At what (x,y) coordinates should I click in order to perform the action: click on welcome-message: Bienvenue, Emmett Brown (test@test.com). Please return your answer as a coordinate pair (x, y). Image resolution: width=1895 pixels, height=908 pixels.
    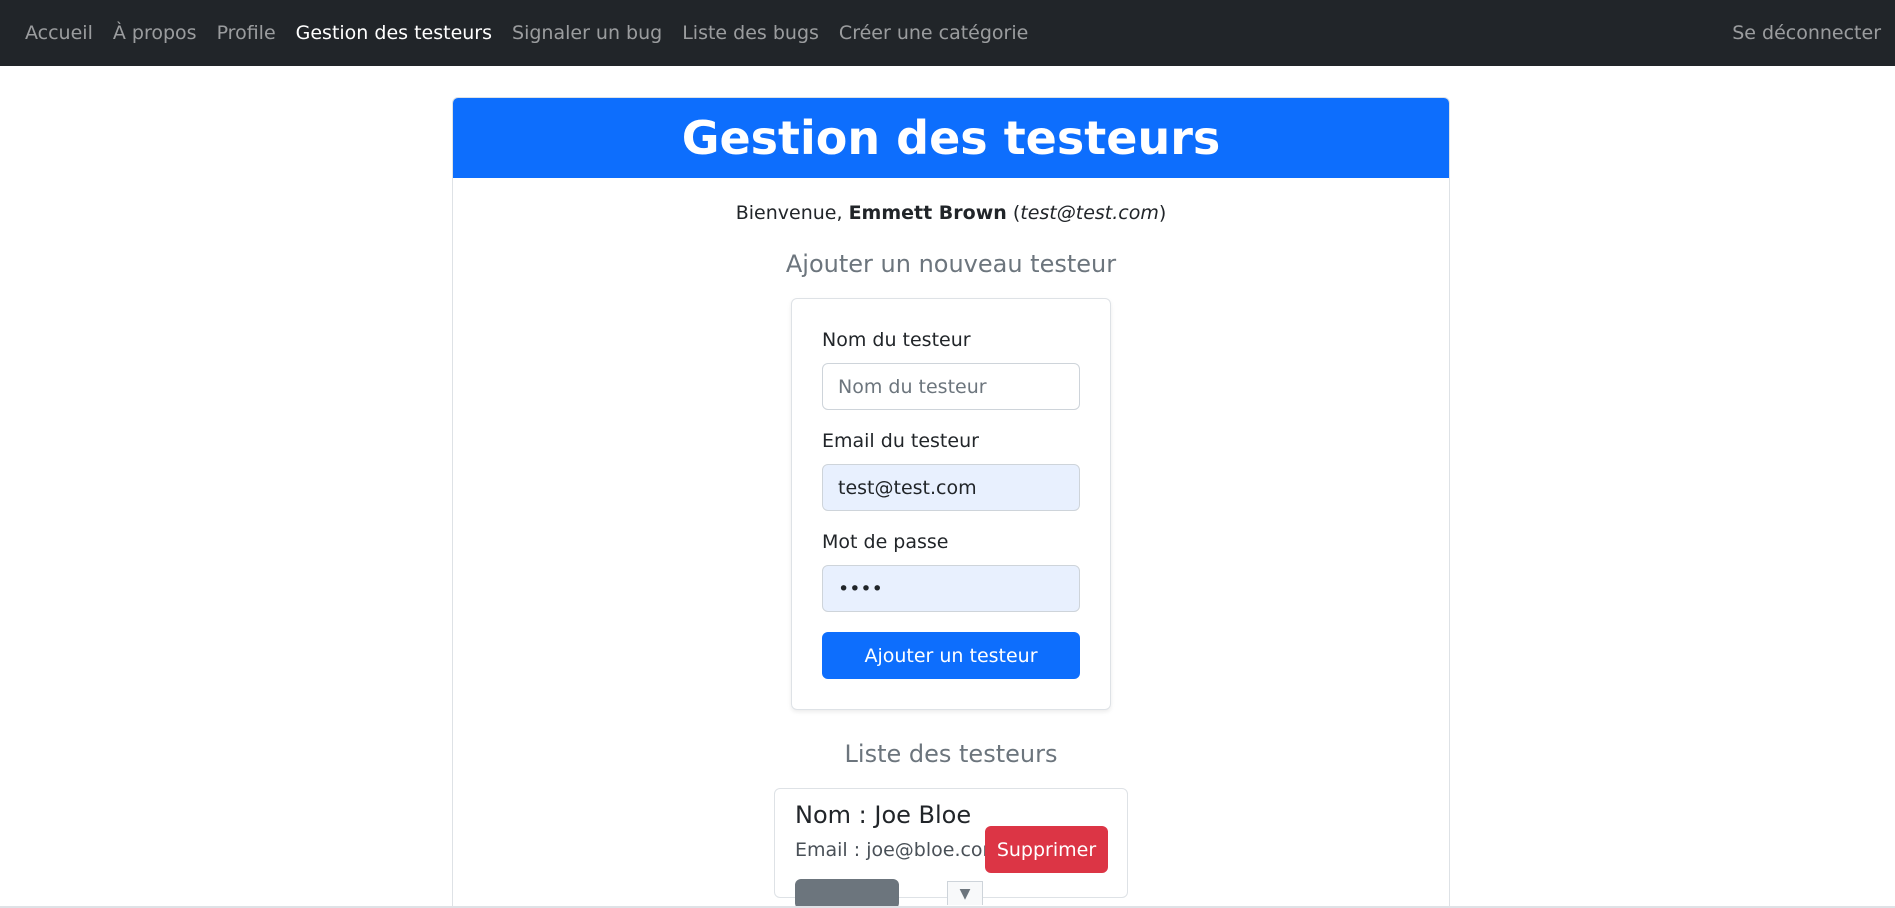
    Looking at the image, I should click on (951, 213).